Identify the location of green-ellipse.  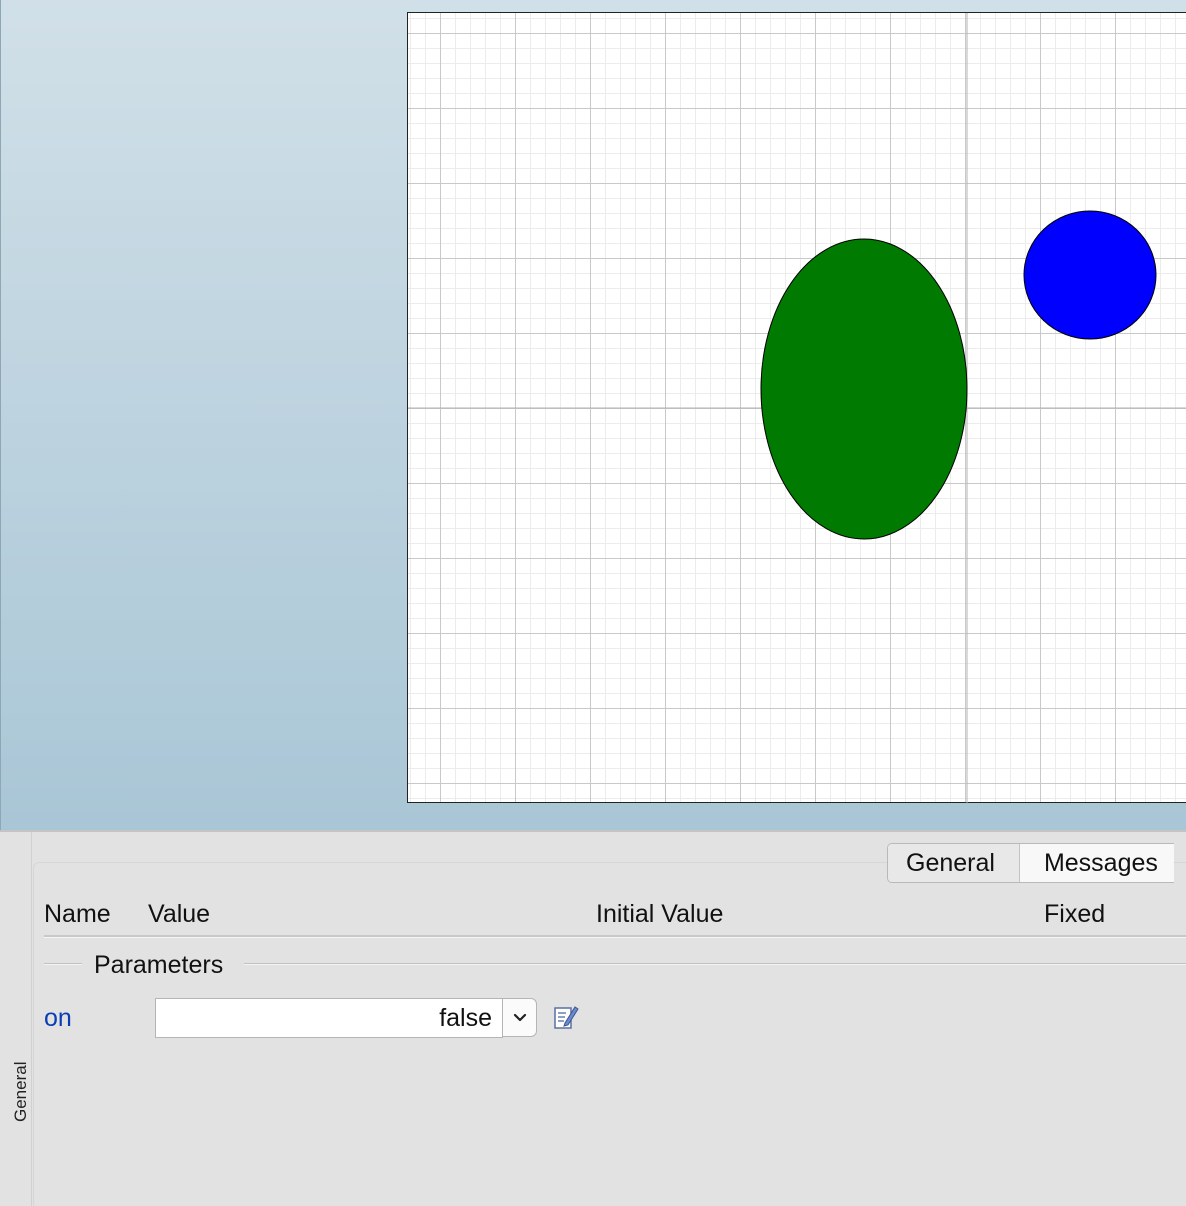
(864, 389).